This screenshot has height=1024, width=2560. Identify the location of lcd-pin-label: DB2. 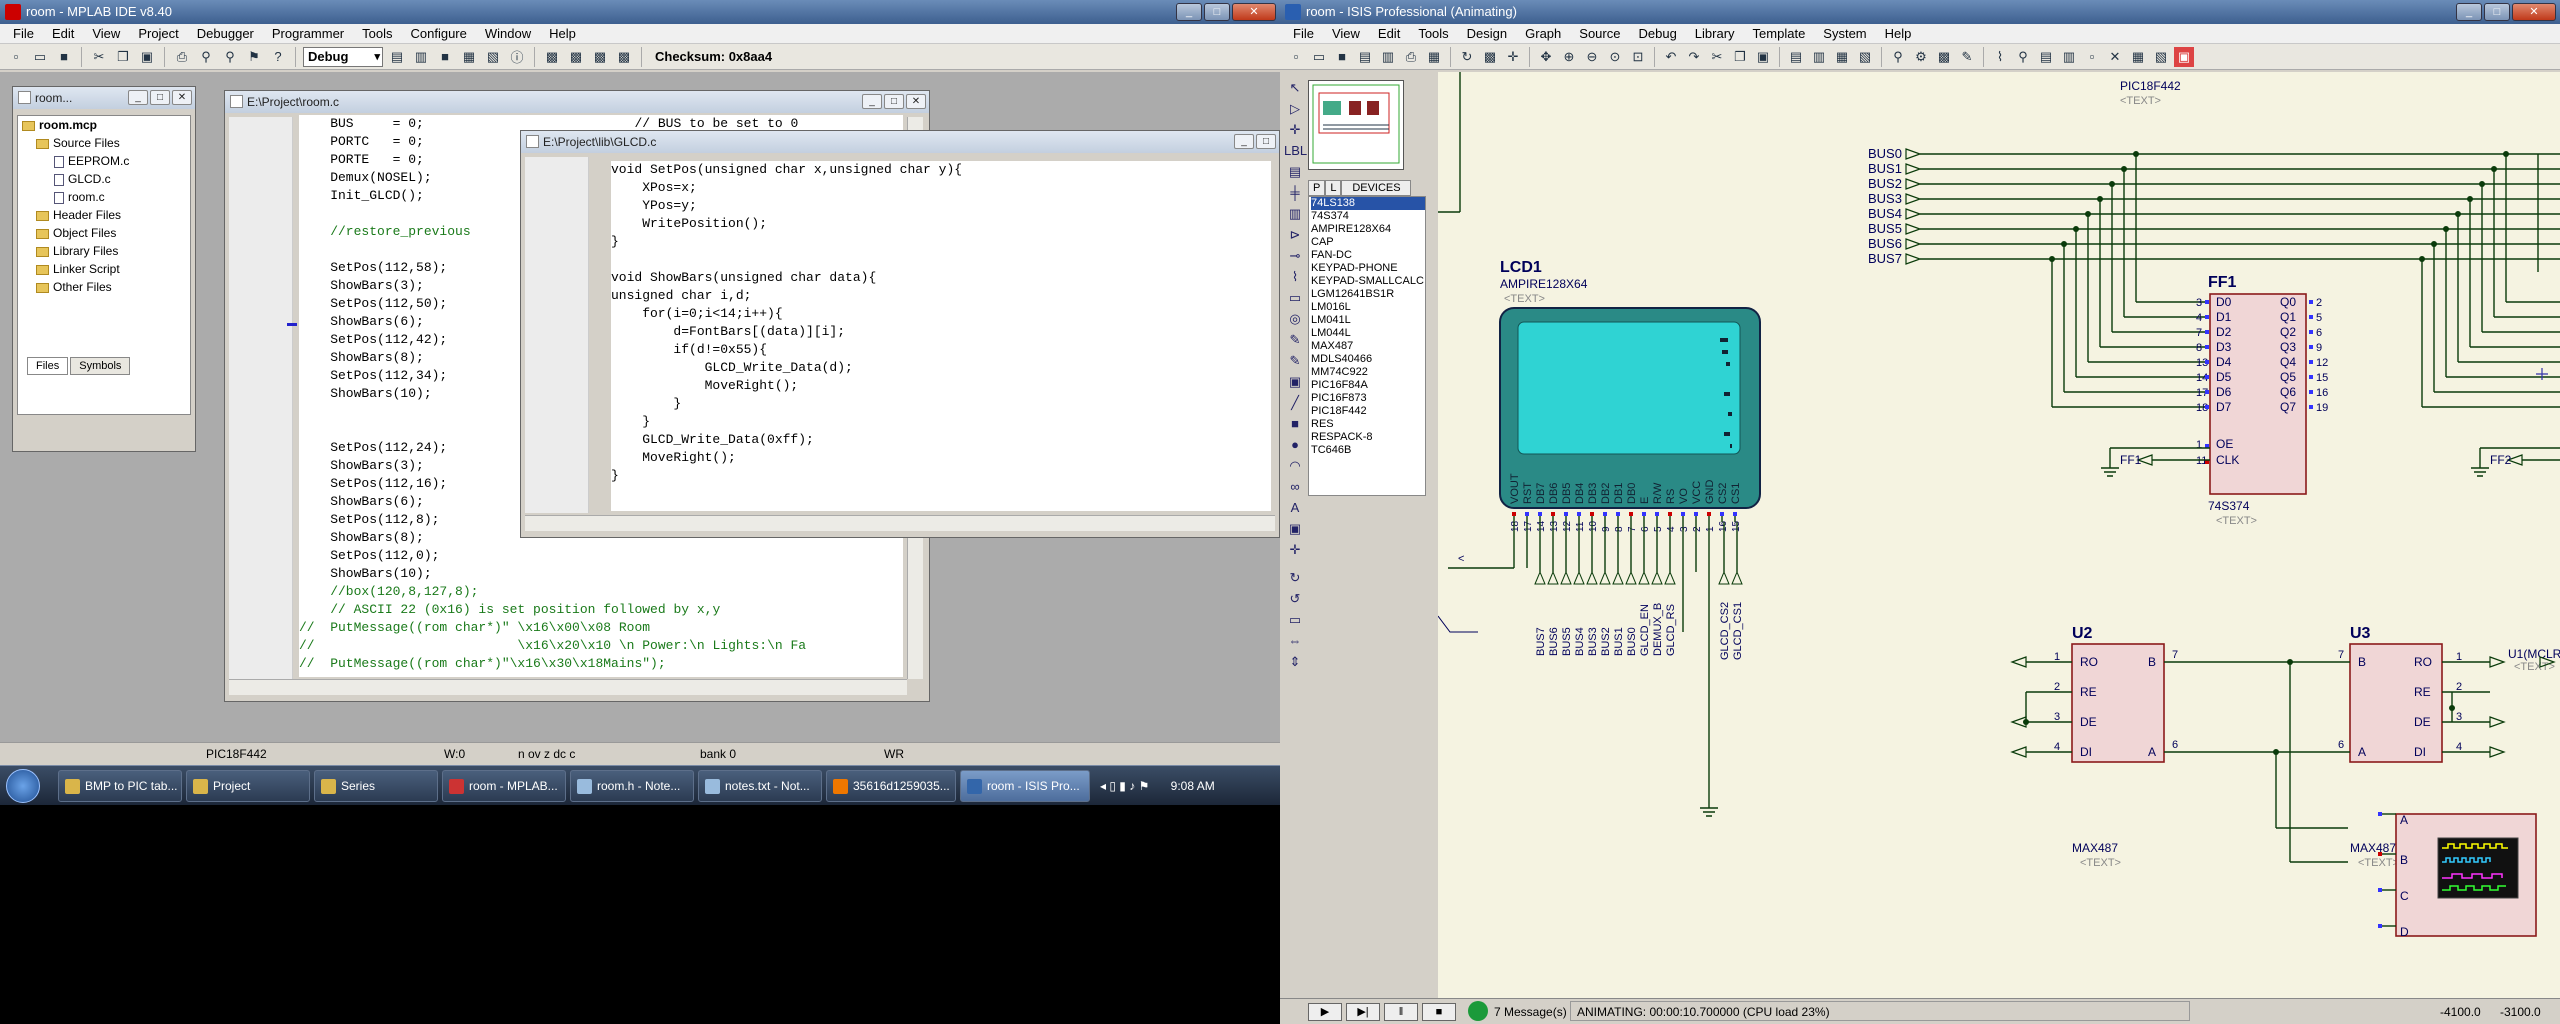
(1606, 493).